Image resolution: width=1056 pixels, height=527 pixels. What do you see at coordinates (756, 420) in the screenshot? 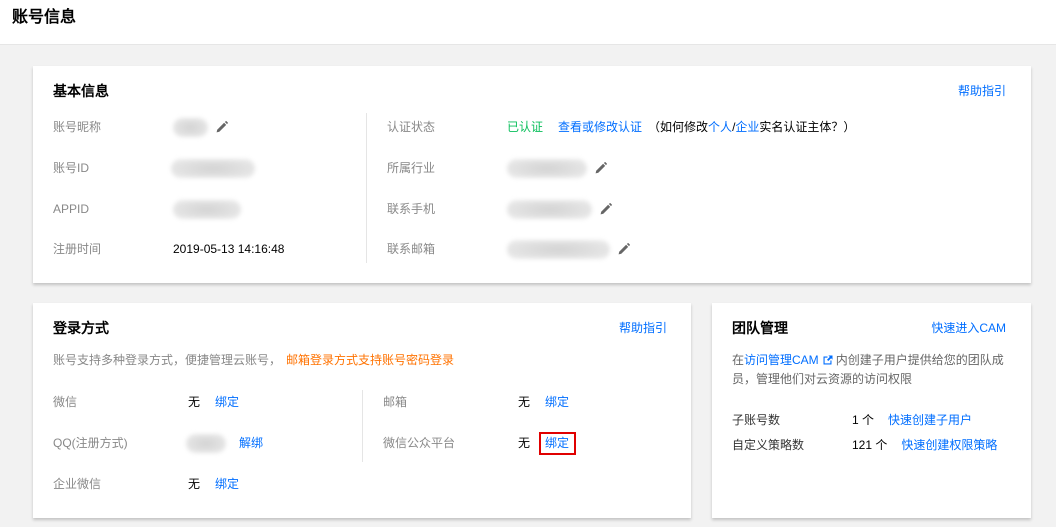
I see `sub-account-label: 子账号数` at bounding box center [756, 420].